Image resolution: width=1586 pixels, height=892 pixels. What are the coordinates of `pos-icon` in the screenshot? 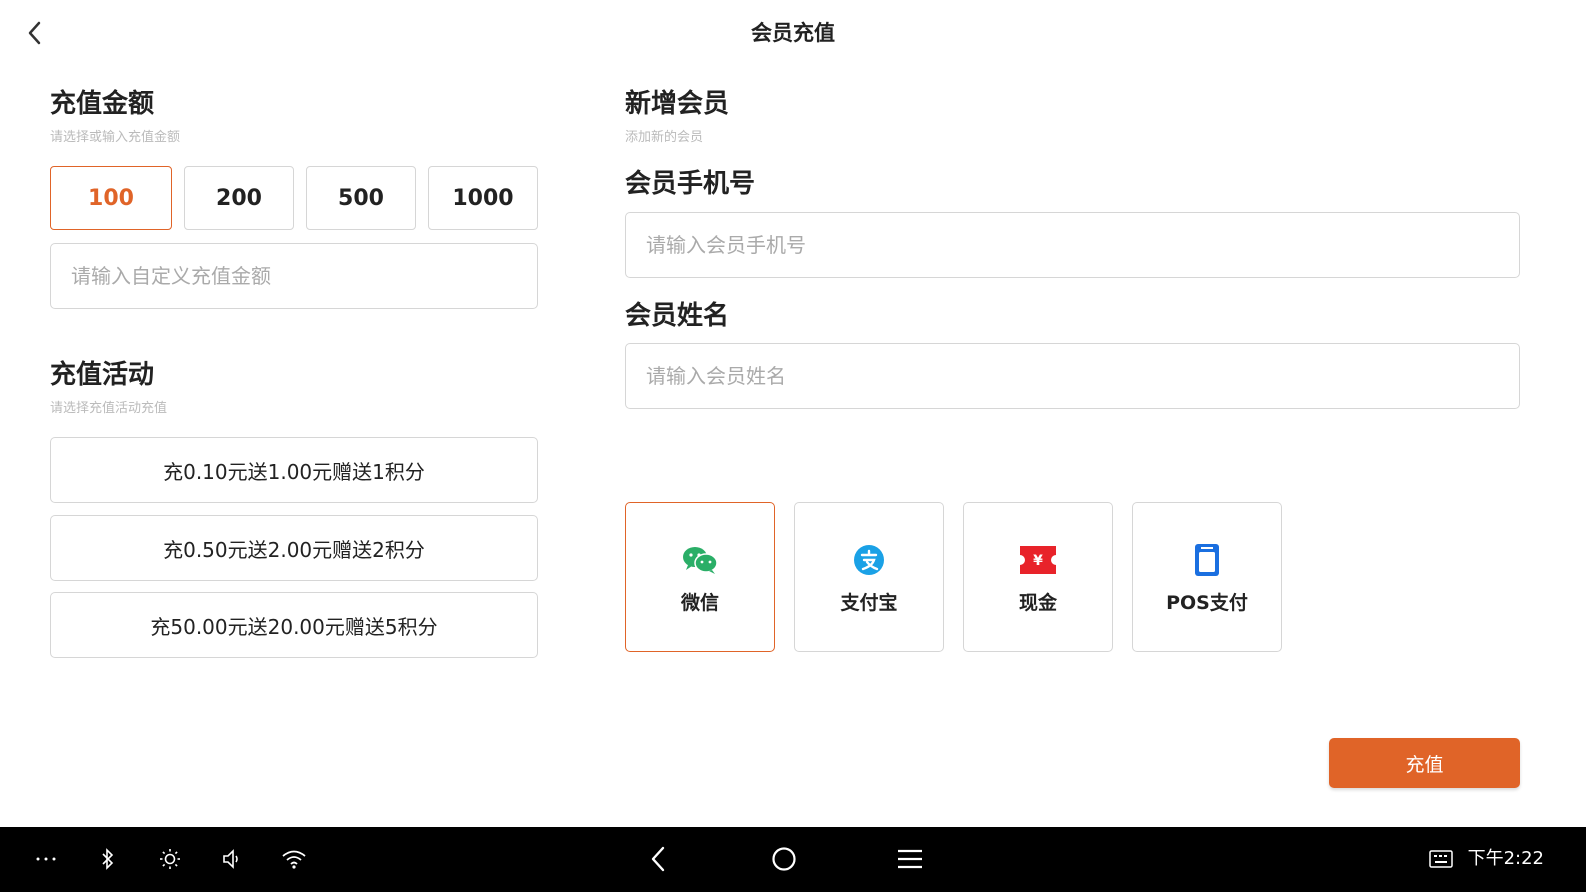 It's located at (1207, 560).